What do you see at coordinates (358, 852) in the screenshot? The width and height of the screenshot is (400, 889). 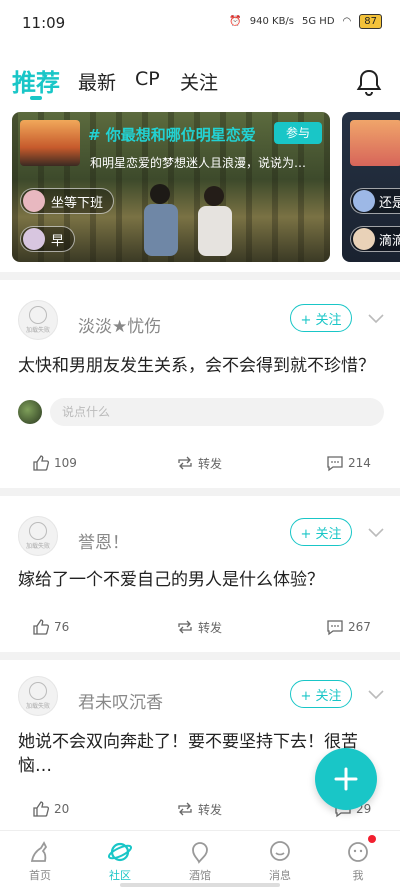 I see `profile-icon` at bounding box center [358, 852].